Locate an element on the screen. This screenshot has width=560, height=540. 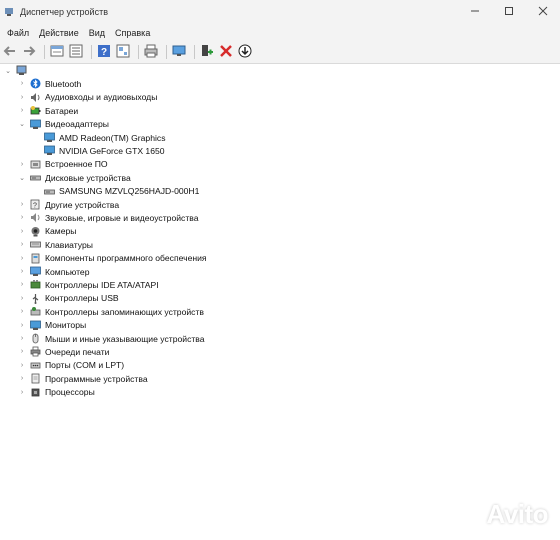
mouse-icon is located at coordinates (35, 338).